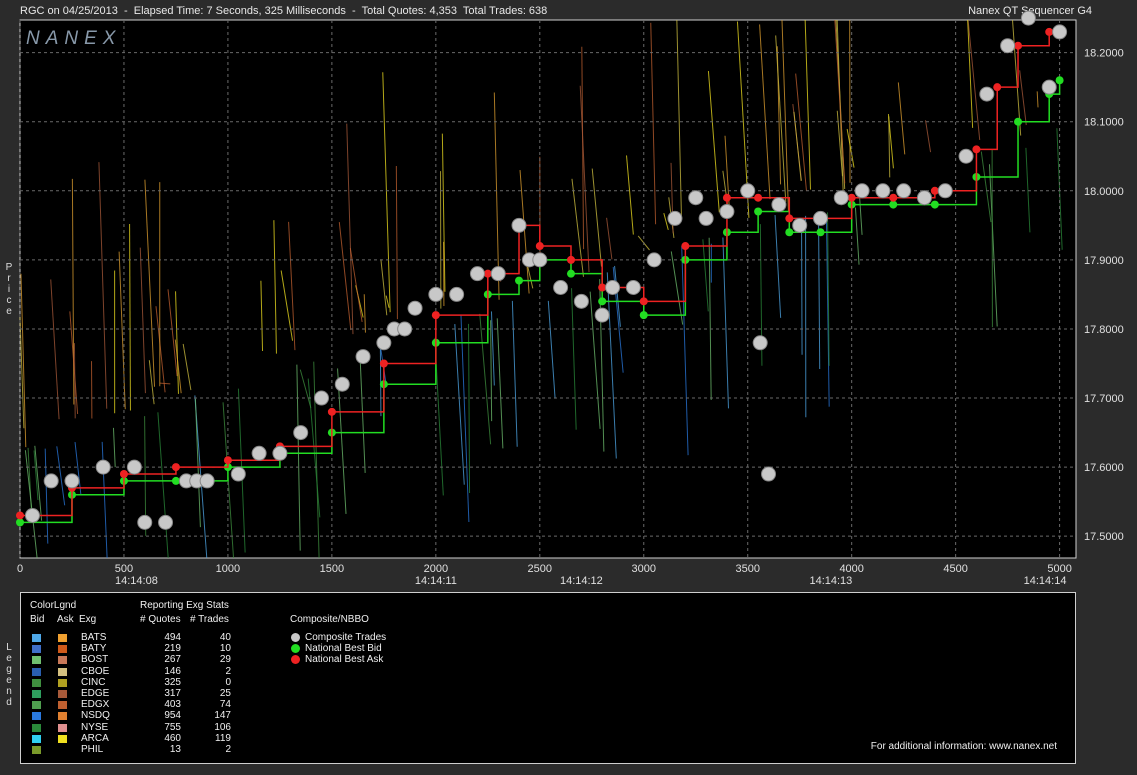 Image resolution: width=1137 pixels, height=775 pixels. Describe the element at coordinates (343, 649) in the screenshot. I see `composite-label: National Best Bid` at that location.